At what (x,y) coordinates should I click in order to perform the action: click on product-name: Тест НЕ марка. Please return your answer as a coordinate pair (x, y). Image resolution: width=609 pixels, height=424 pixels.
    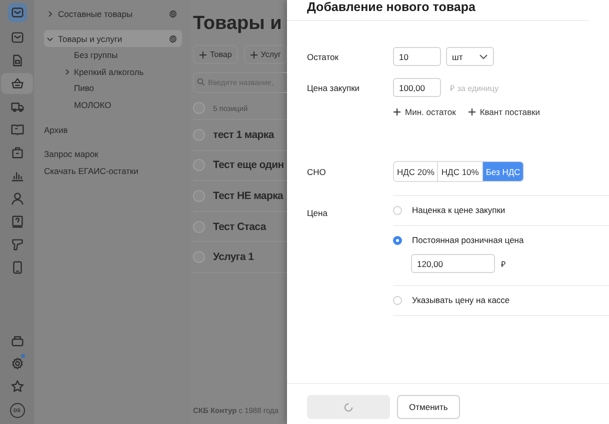
    Looking at the image, I should click on (248, 196).